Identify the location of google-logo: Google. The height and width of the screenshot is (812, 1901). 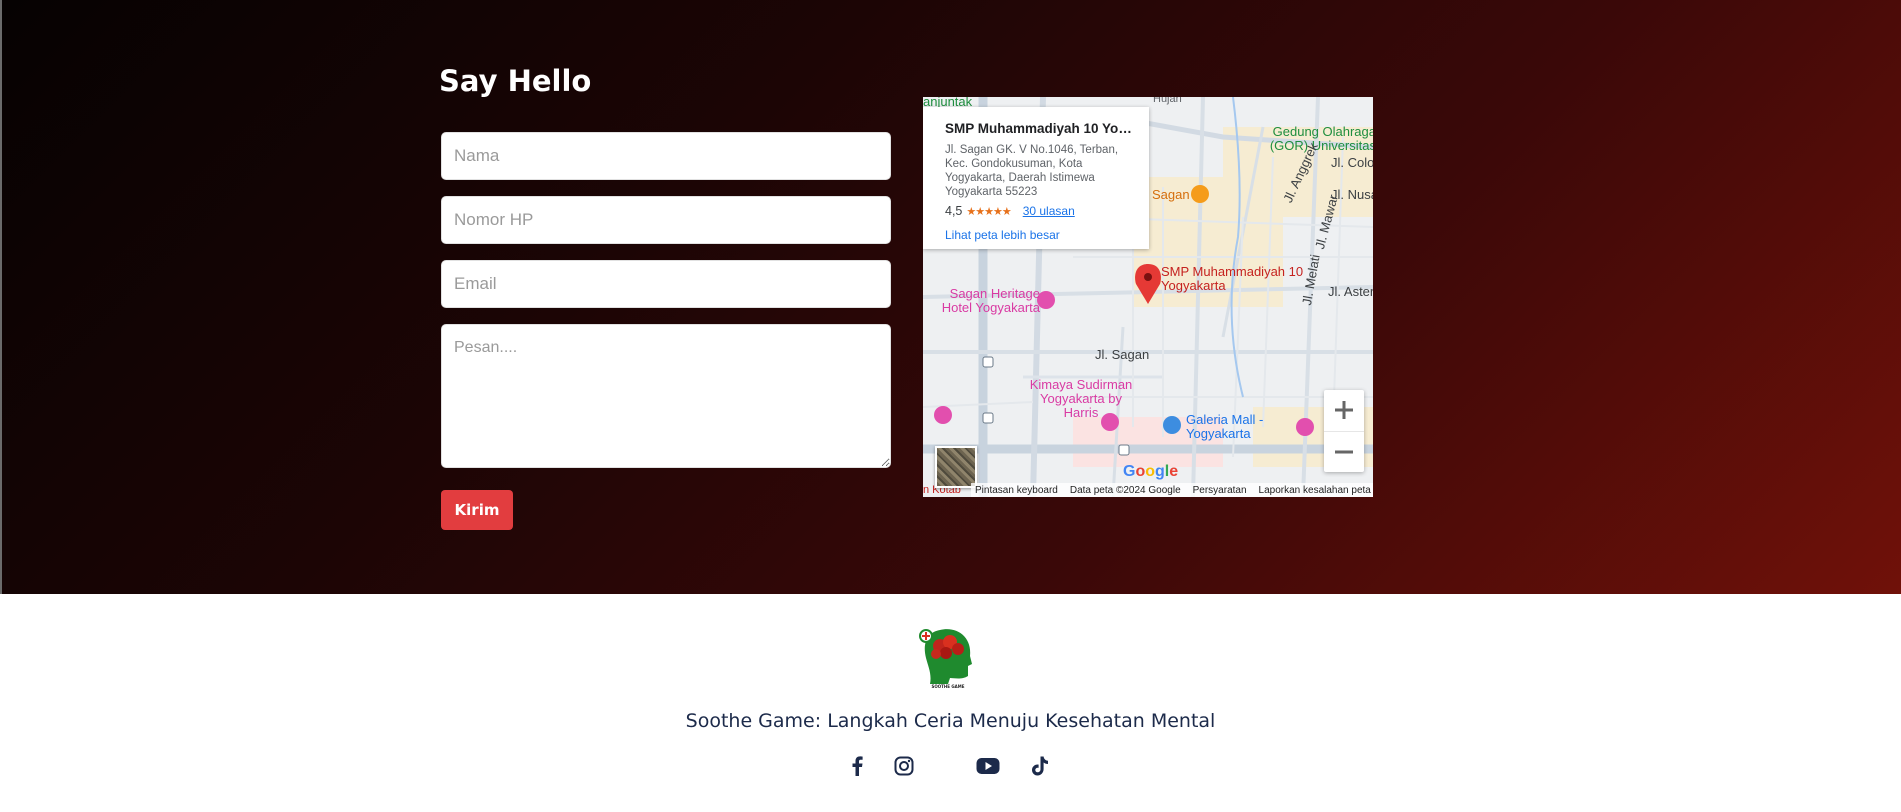
(1151, 471).